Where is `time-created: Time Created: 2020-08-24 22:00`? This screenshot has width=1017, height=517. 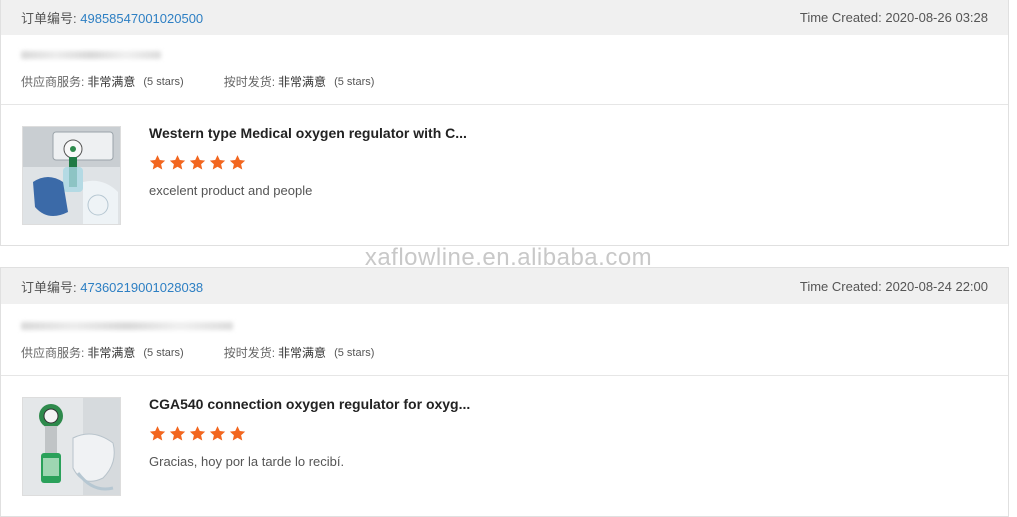
time-created: Time Created: 2020-08-24 22:00 is located at coordinates (893, 286).